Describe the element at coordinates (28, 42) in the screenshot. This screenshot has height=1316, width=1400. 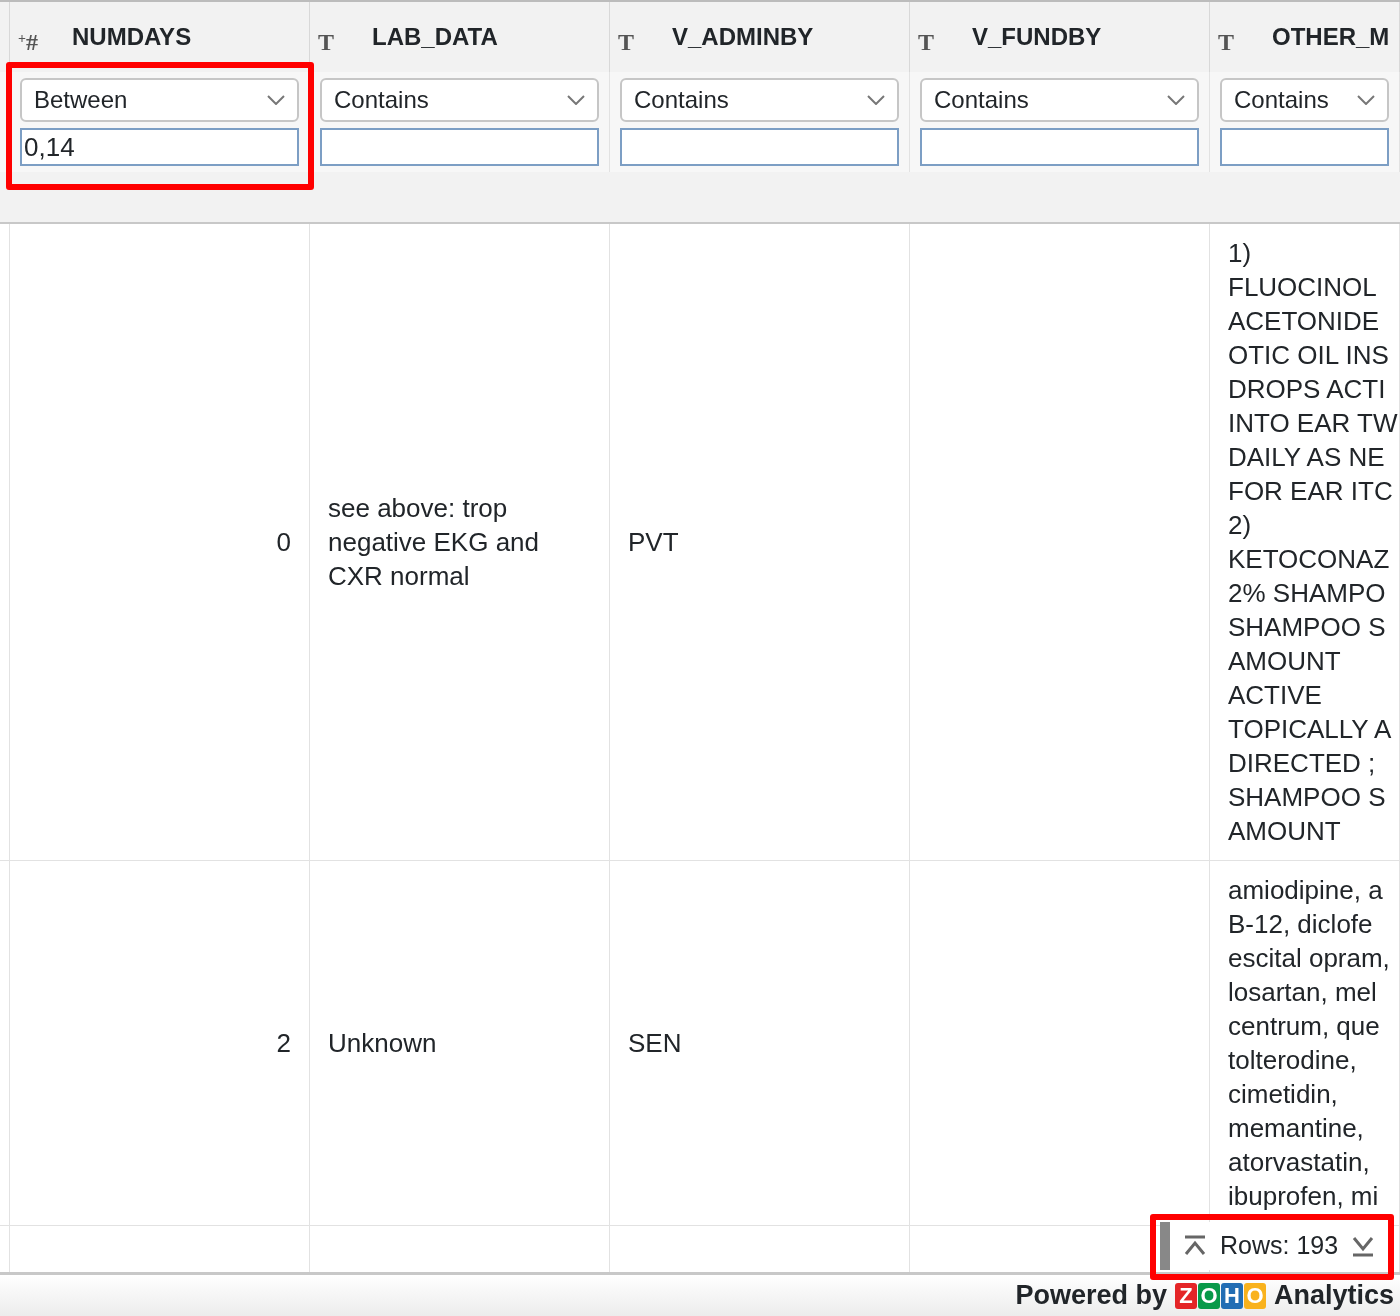
I see `number-type-glyph: $^{+}$#` at that location.